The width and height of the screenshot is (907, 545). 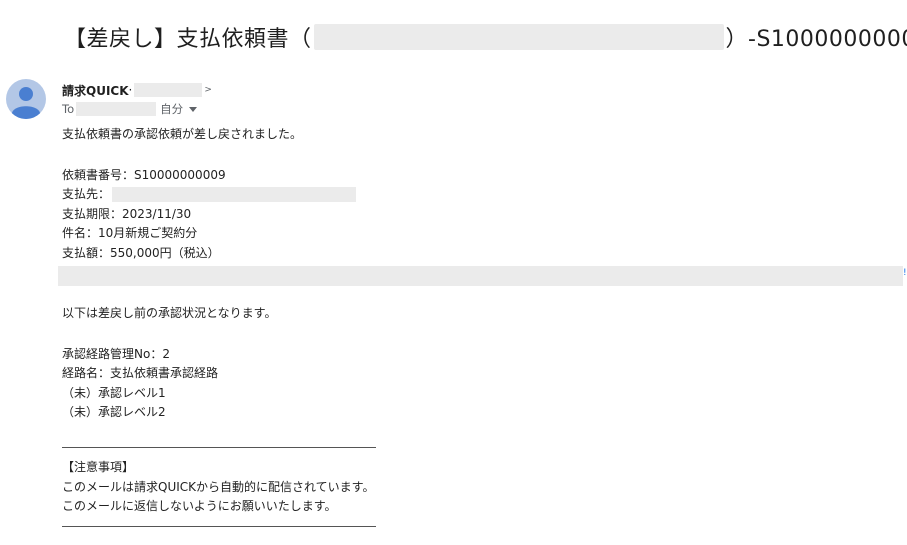 What do you see at coordinates (98, 467) in the screenshot?
I see `notice-title: 【注意事項】` at bounding box center [98, 467].